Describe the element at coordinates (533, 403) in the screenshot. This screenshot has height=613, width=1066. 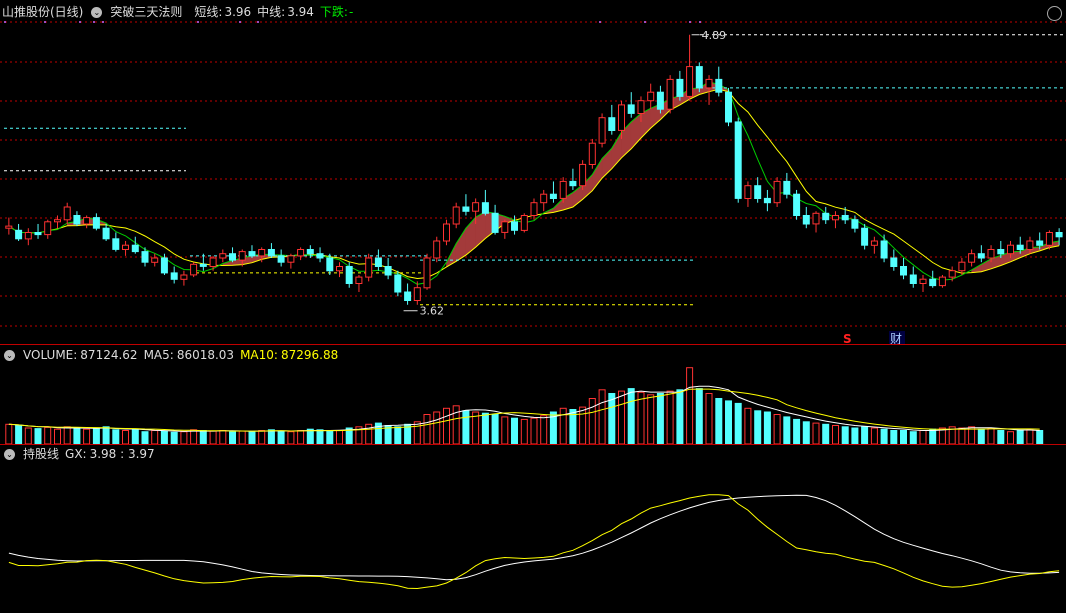
I see `volume-chart` at that location.